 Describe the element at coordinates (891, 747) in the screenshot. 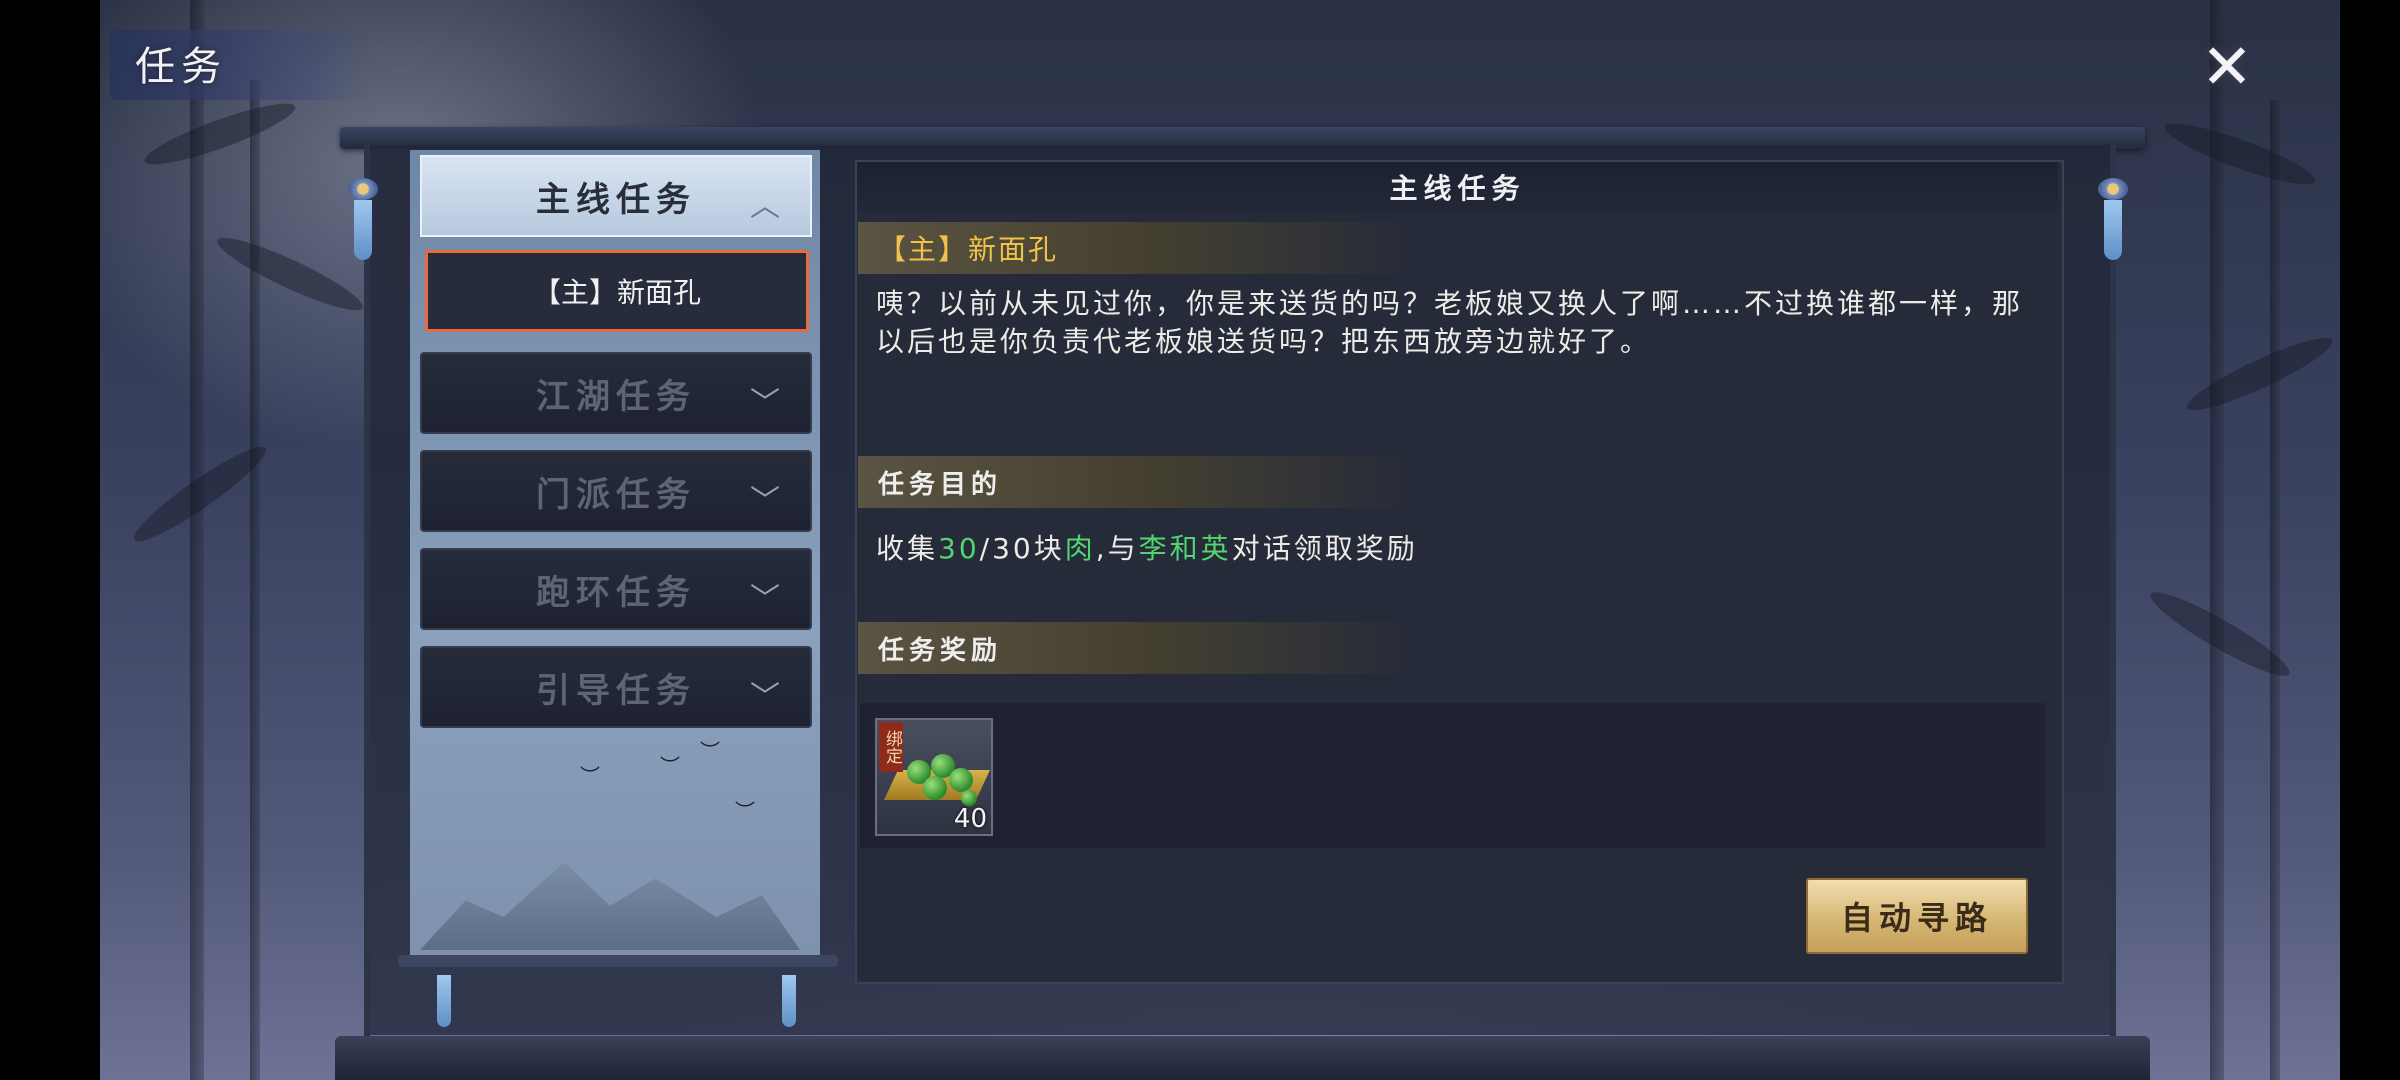

I see `bound-tag: 绑定` at that location.